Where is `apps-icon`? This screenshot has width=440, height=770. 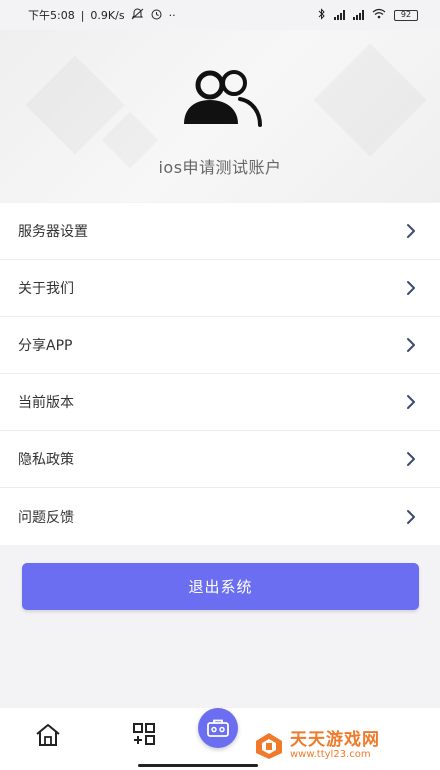 apps-icon is located at coordinates (144, 734).